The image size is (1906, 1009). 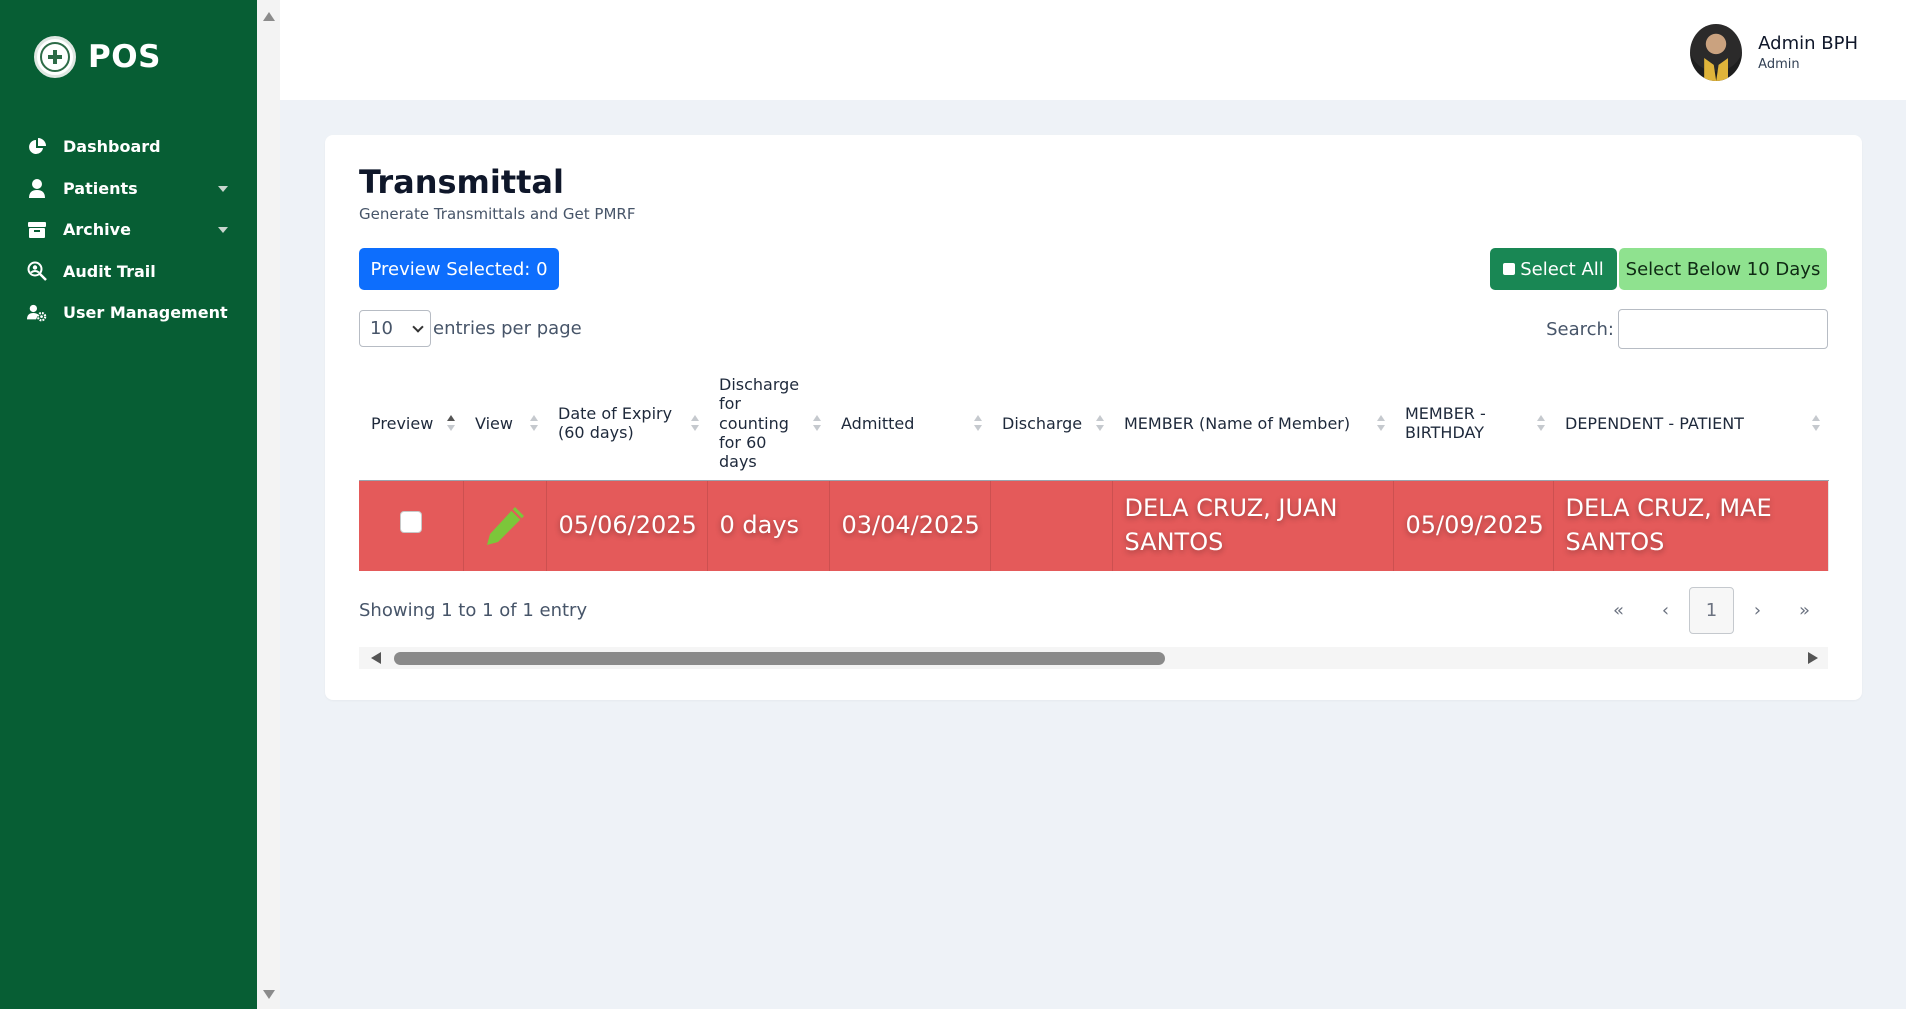 I want to click on user-menu: Admin BPH Admin, so click(x=1774, y=52).